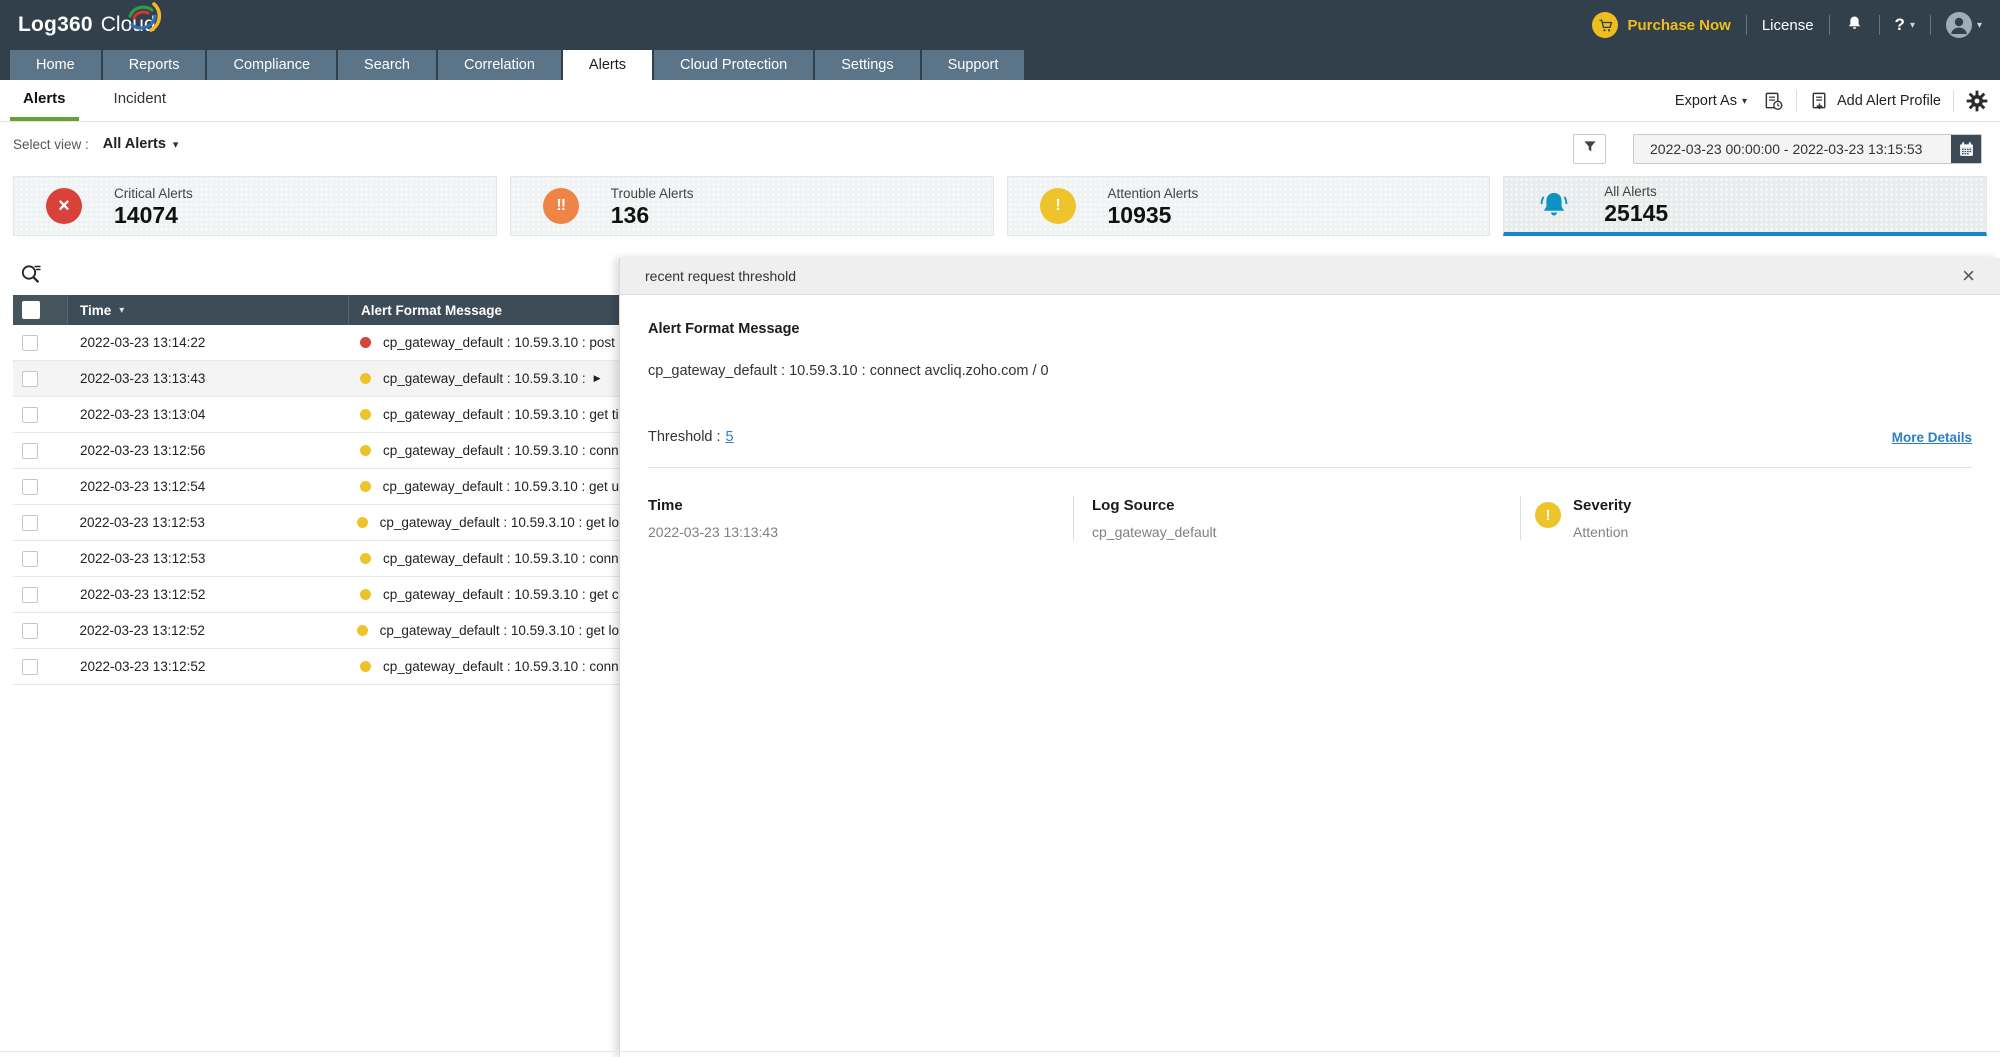 Image resolution: width=2000 pixels, height=1057 pixels. I want to click on alert-format-message-heading: Alert Format Message, so click(724, 329).